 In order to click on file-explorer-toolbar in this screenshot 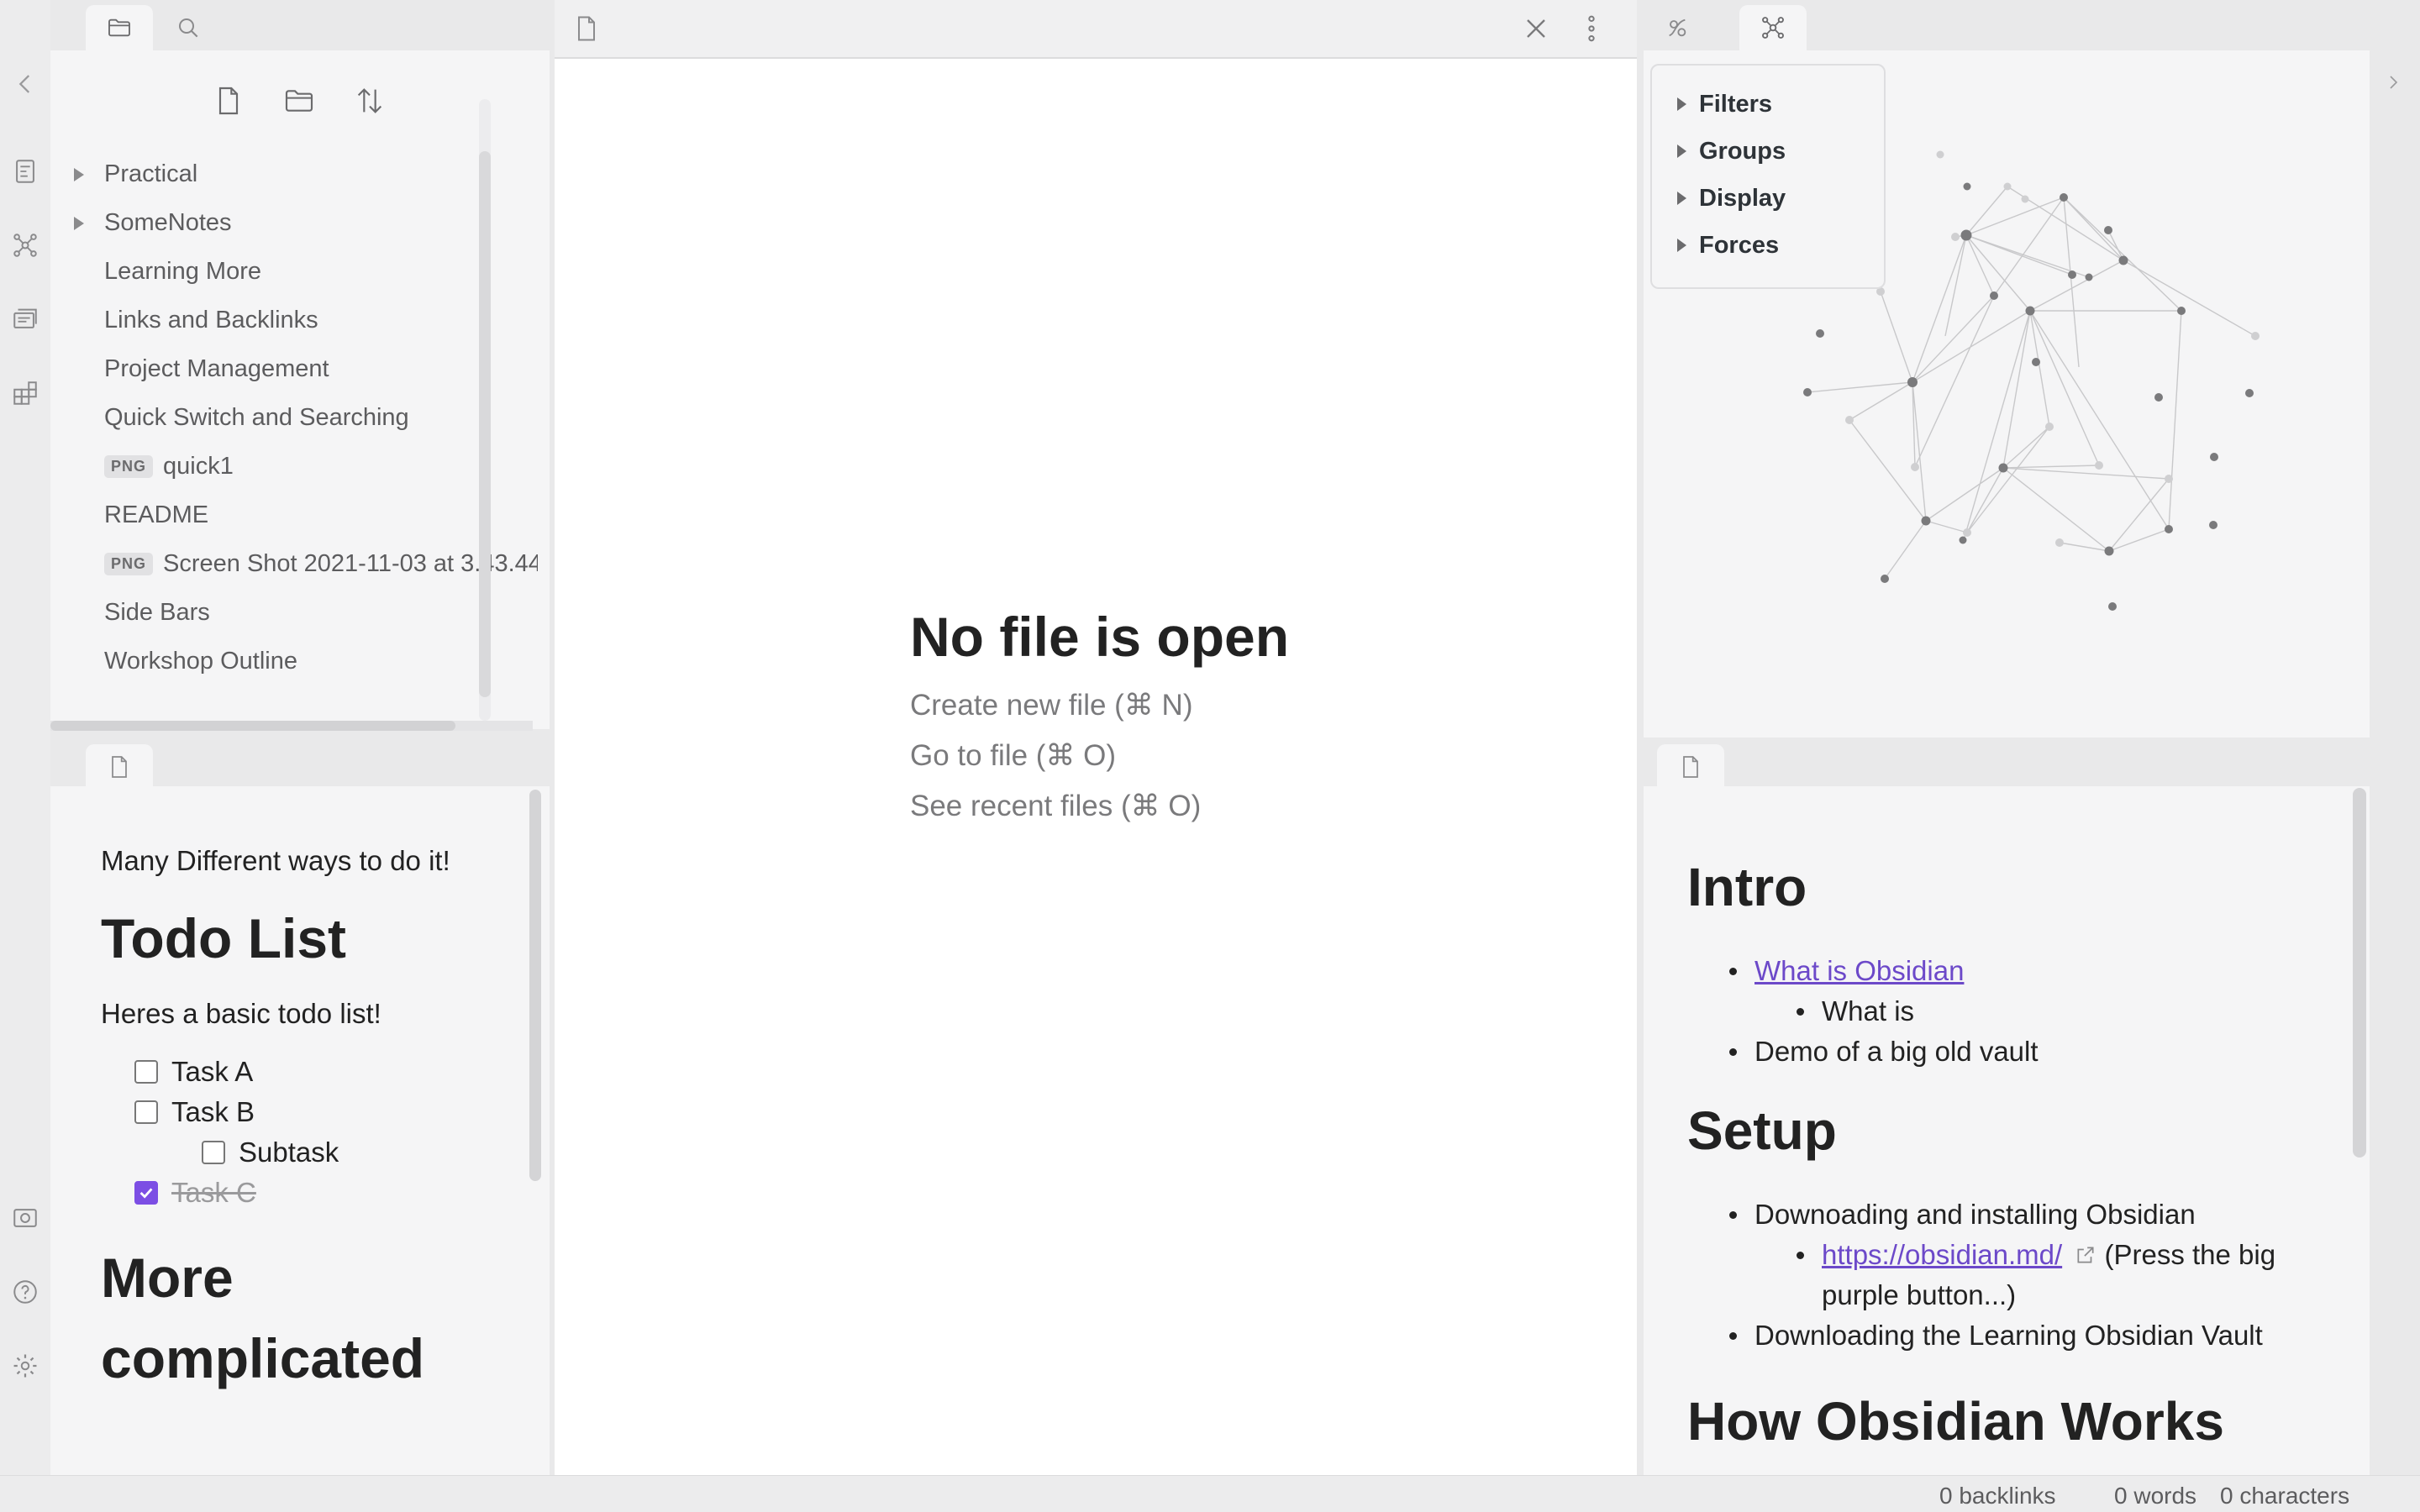, I will do `click(300, 99)`.